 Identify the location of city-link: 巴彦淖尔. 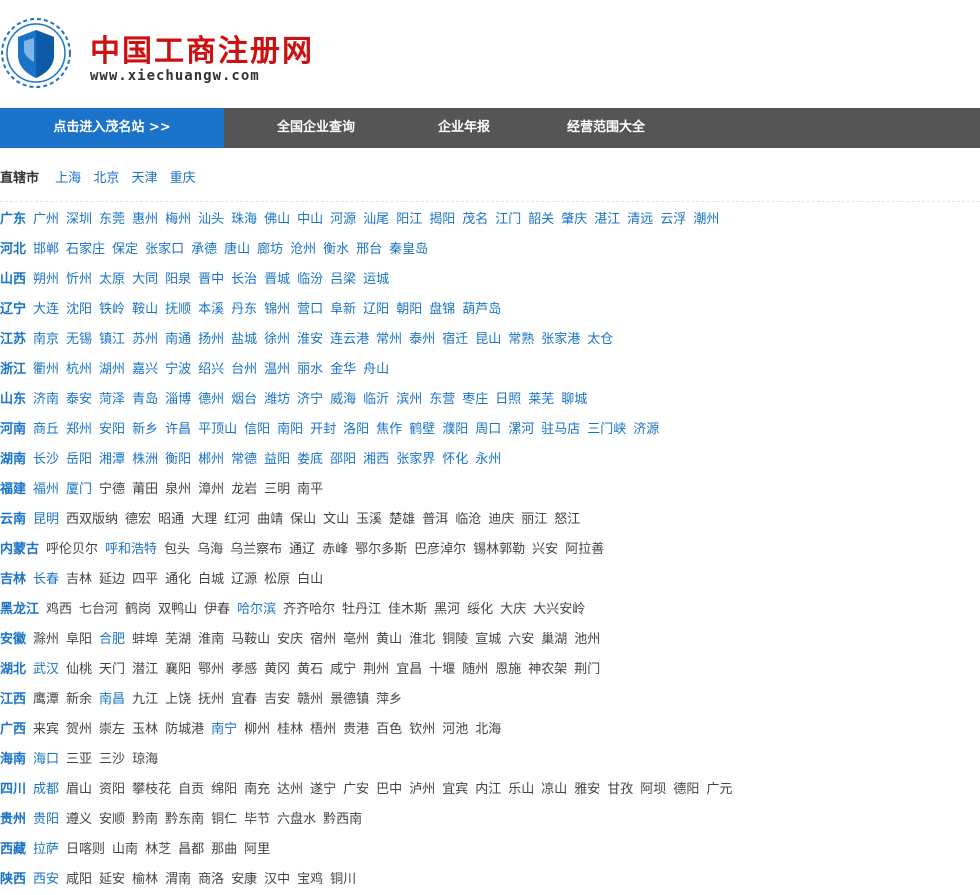
(440, 550).